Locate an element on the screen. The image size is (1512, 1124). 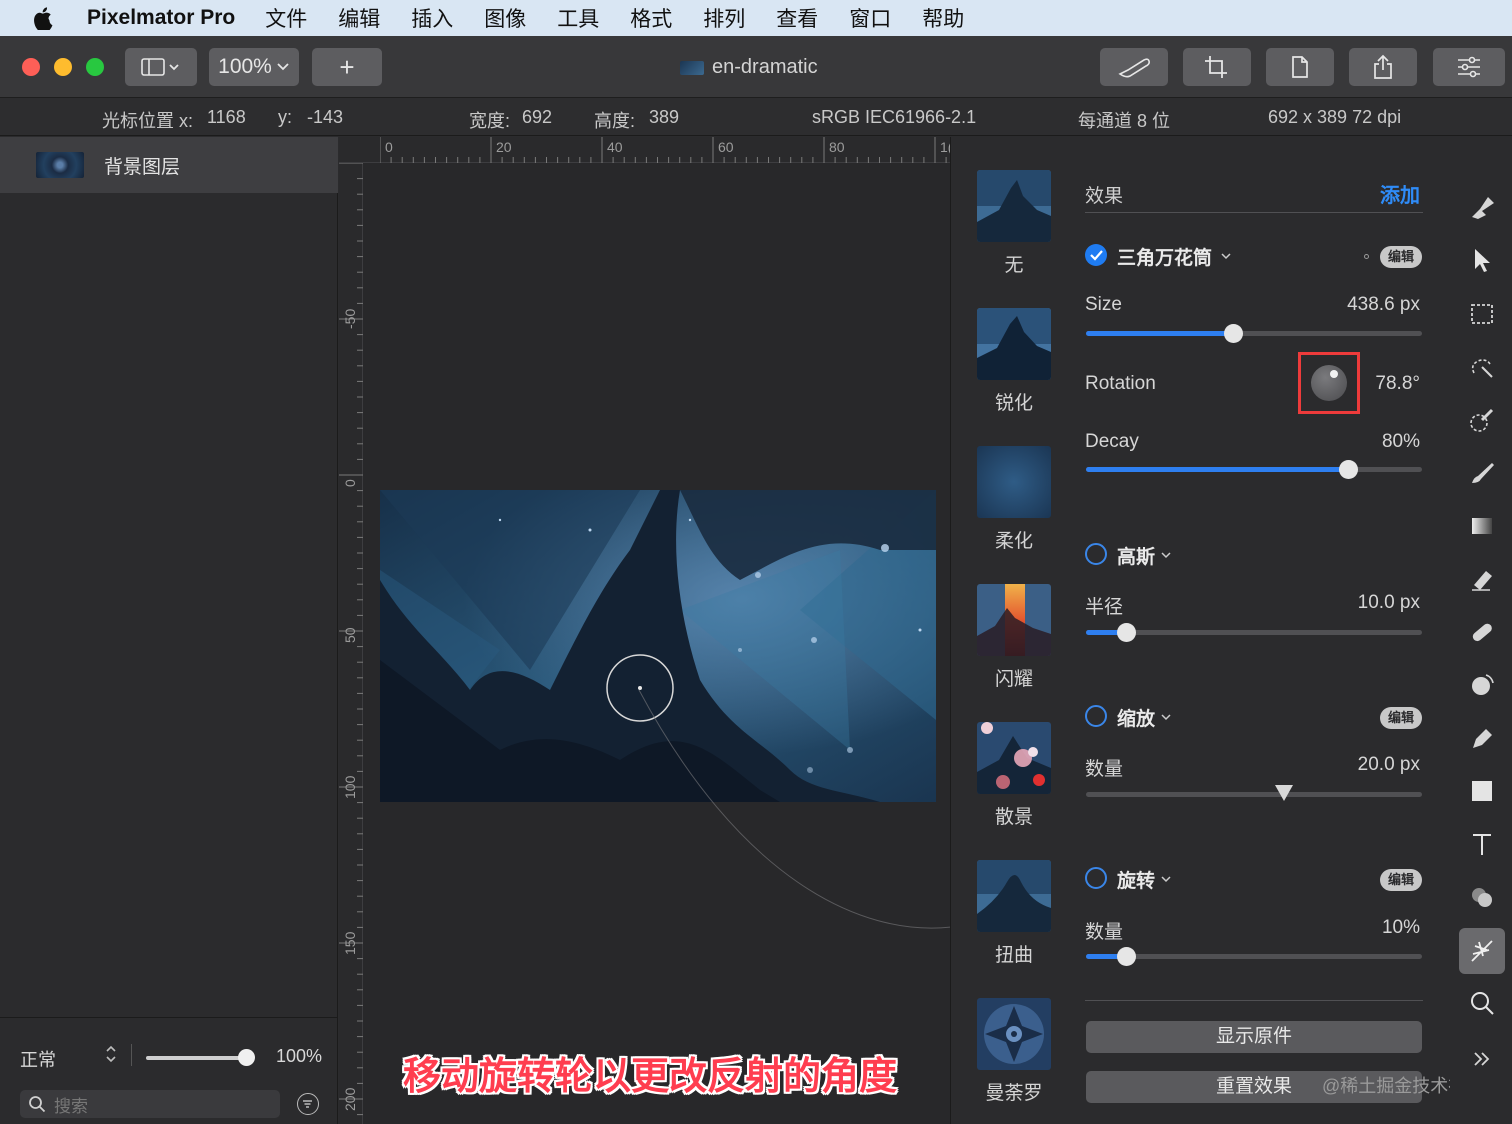
more-tools-icon is located at coordinates (1482, 1059).